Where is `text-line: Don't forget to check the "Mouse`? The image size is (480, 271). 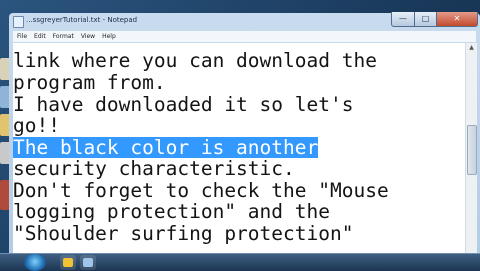
text-line: Don't forget to check the "Mouse is located at coordinates (201, 190).